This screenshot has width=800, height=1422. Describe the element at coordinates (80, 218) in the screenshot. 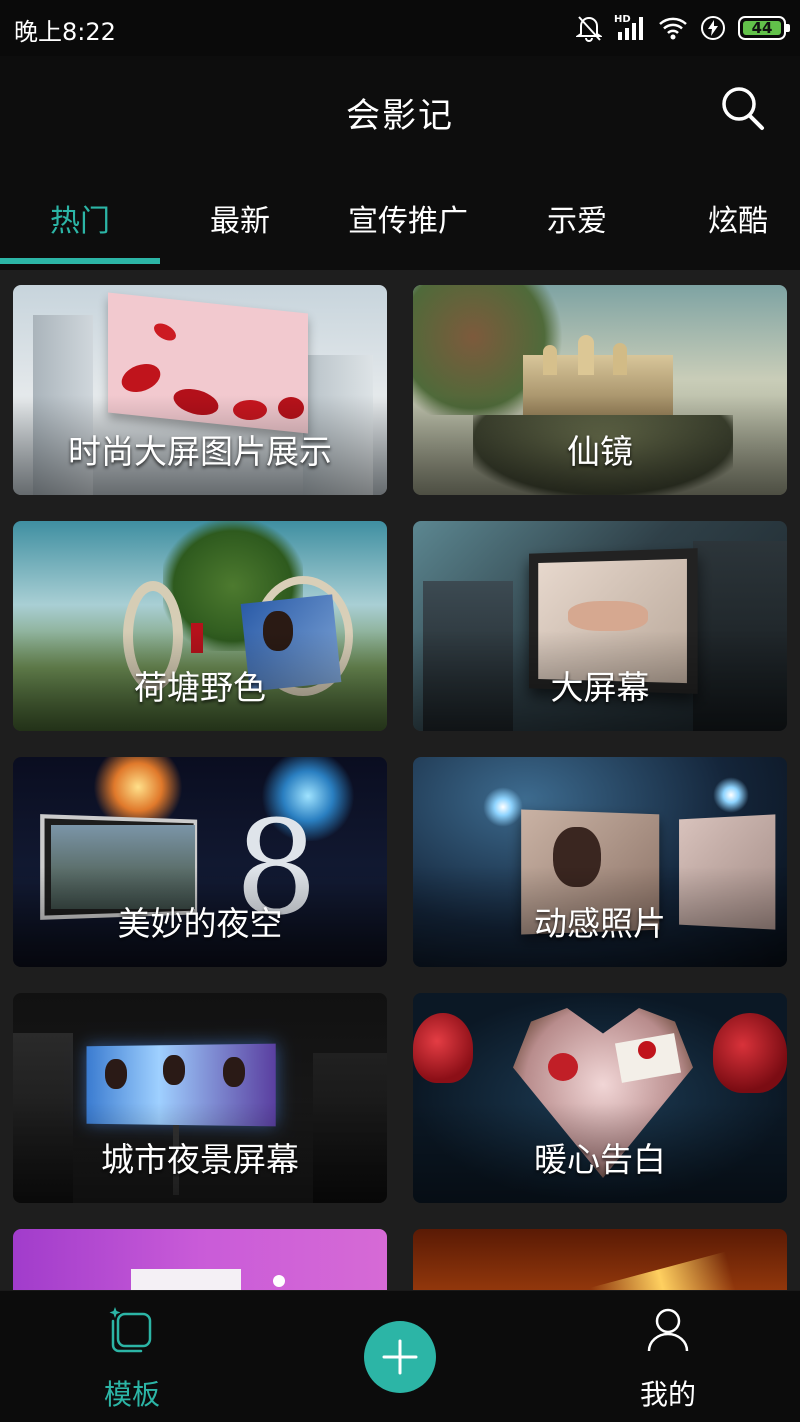

I see `tab-hot: 热门` at that location.